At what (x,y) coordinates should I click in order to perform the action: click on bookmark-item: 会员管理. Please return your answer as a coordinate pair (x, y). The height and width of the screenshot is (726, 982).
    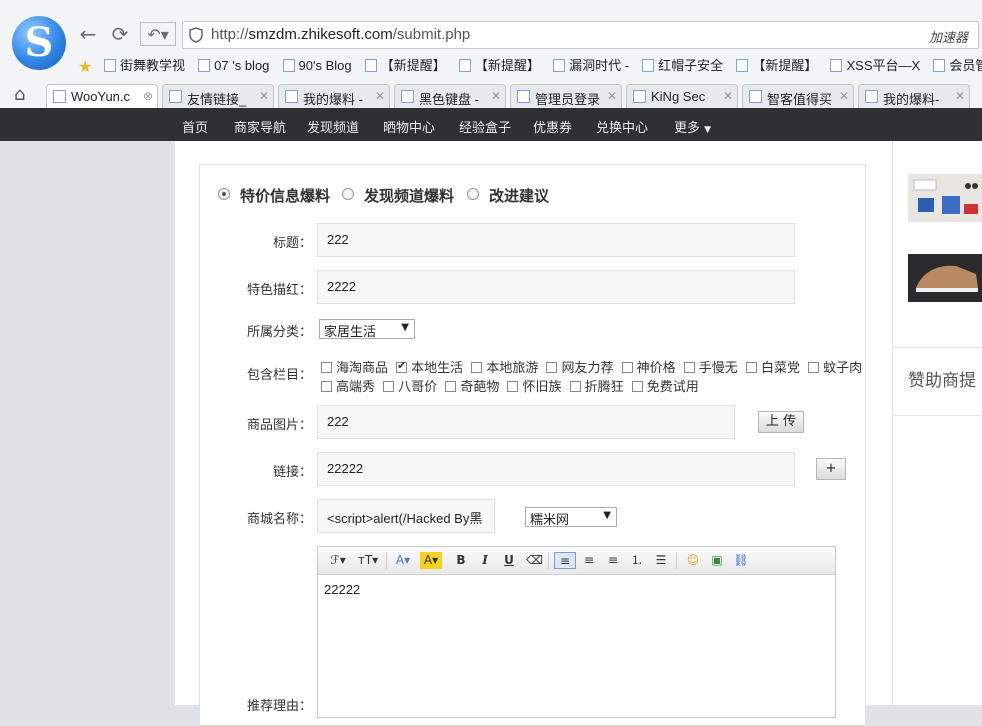
    Looking at the image, I should click on (957, 66).